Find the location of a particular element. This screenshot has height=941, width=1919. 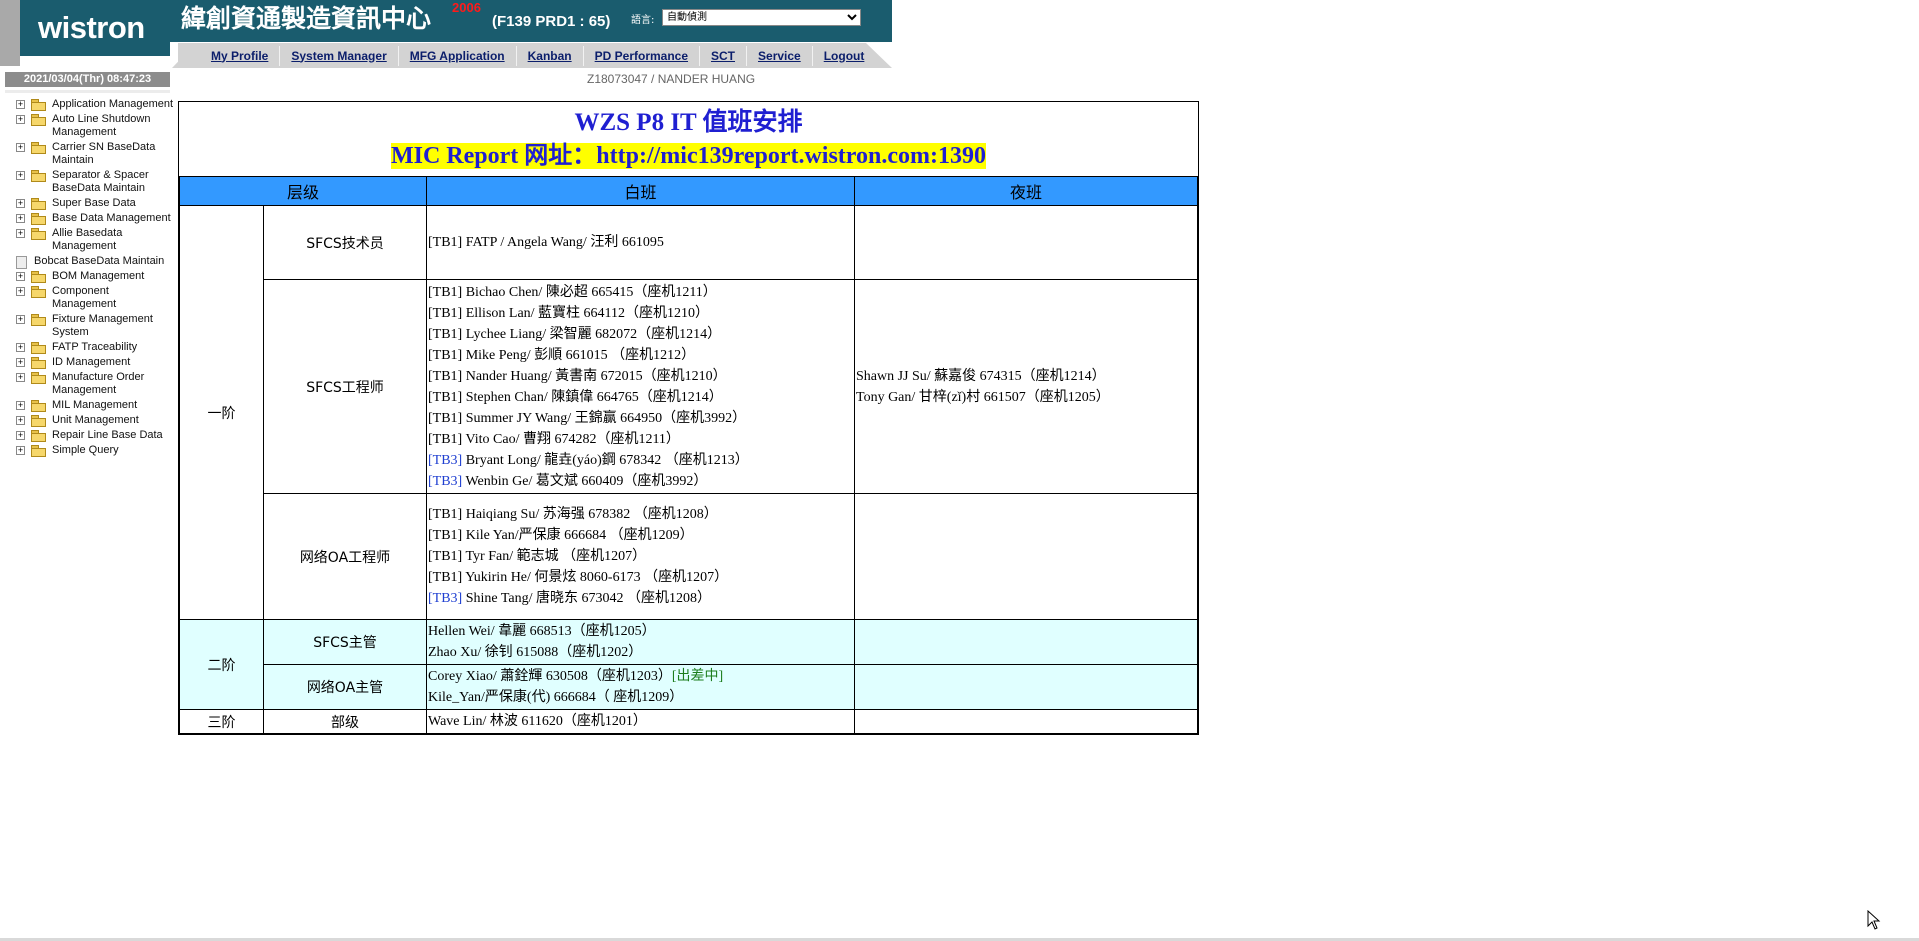

tree-item-base-data-management: + Base Data Management is located at coordinates (95, 218).